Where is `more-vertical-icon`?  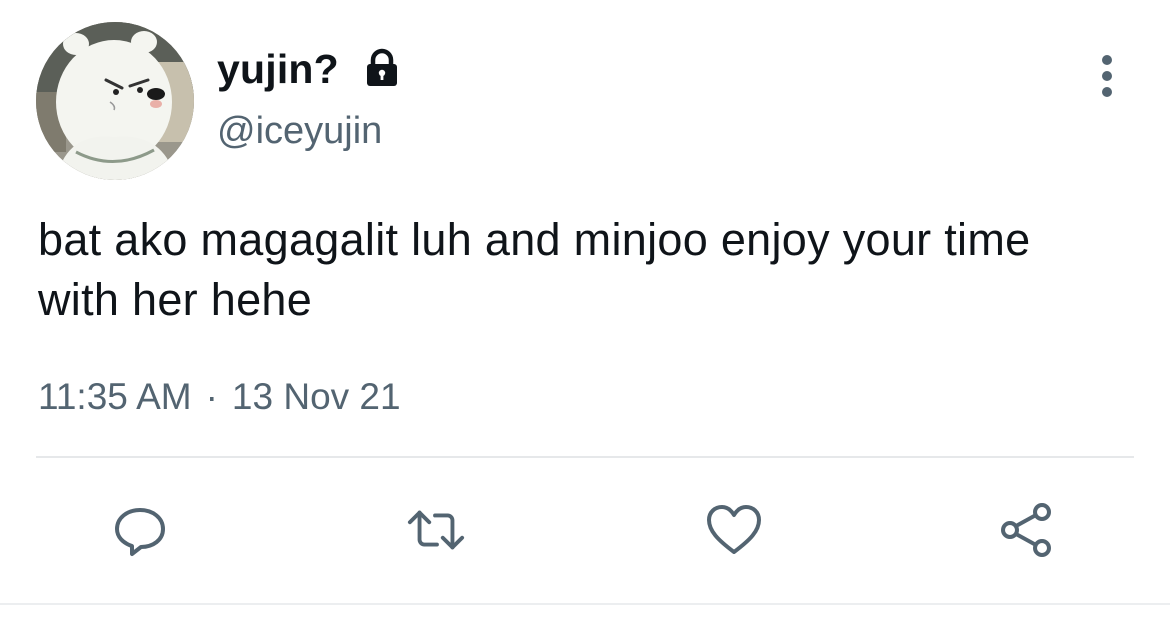 more-vertical-icon is located at coordinates (1107, 76).